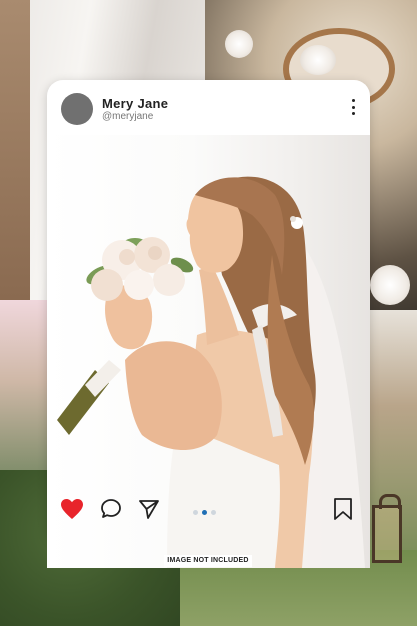 The image size is (417, 626). What do you see at coordinates (343, 509) in the screenshot?
I see `bookmark-icon` at bounding box center [343, 509].